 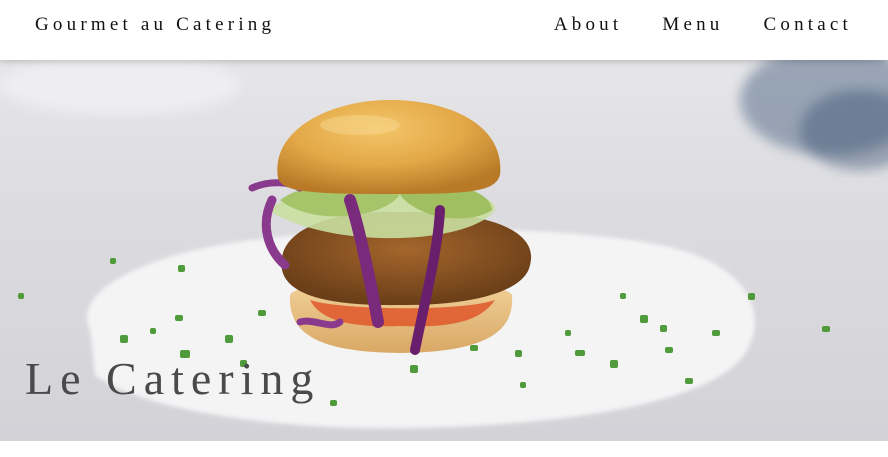 What do you see at coordinates (692, 25) in the screenshot?
I see `nav-link-menu: Menu` at bounding box center [692, 25].